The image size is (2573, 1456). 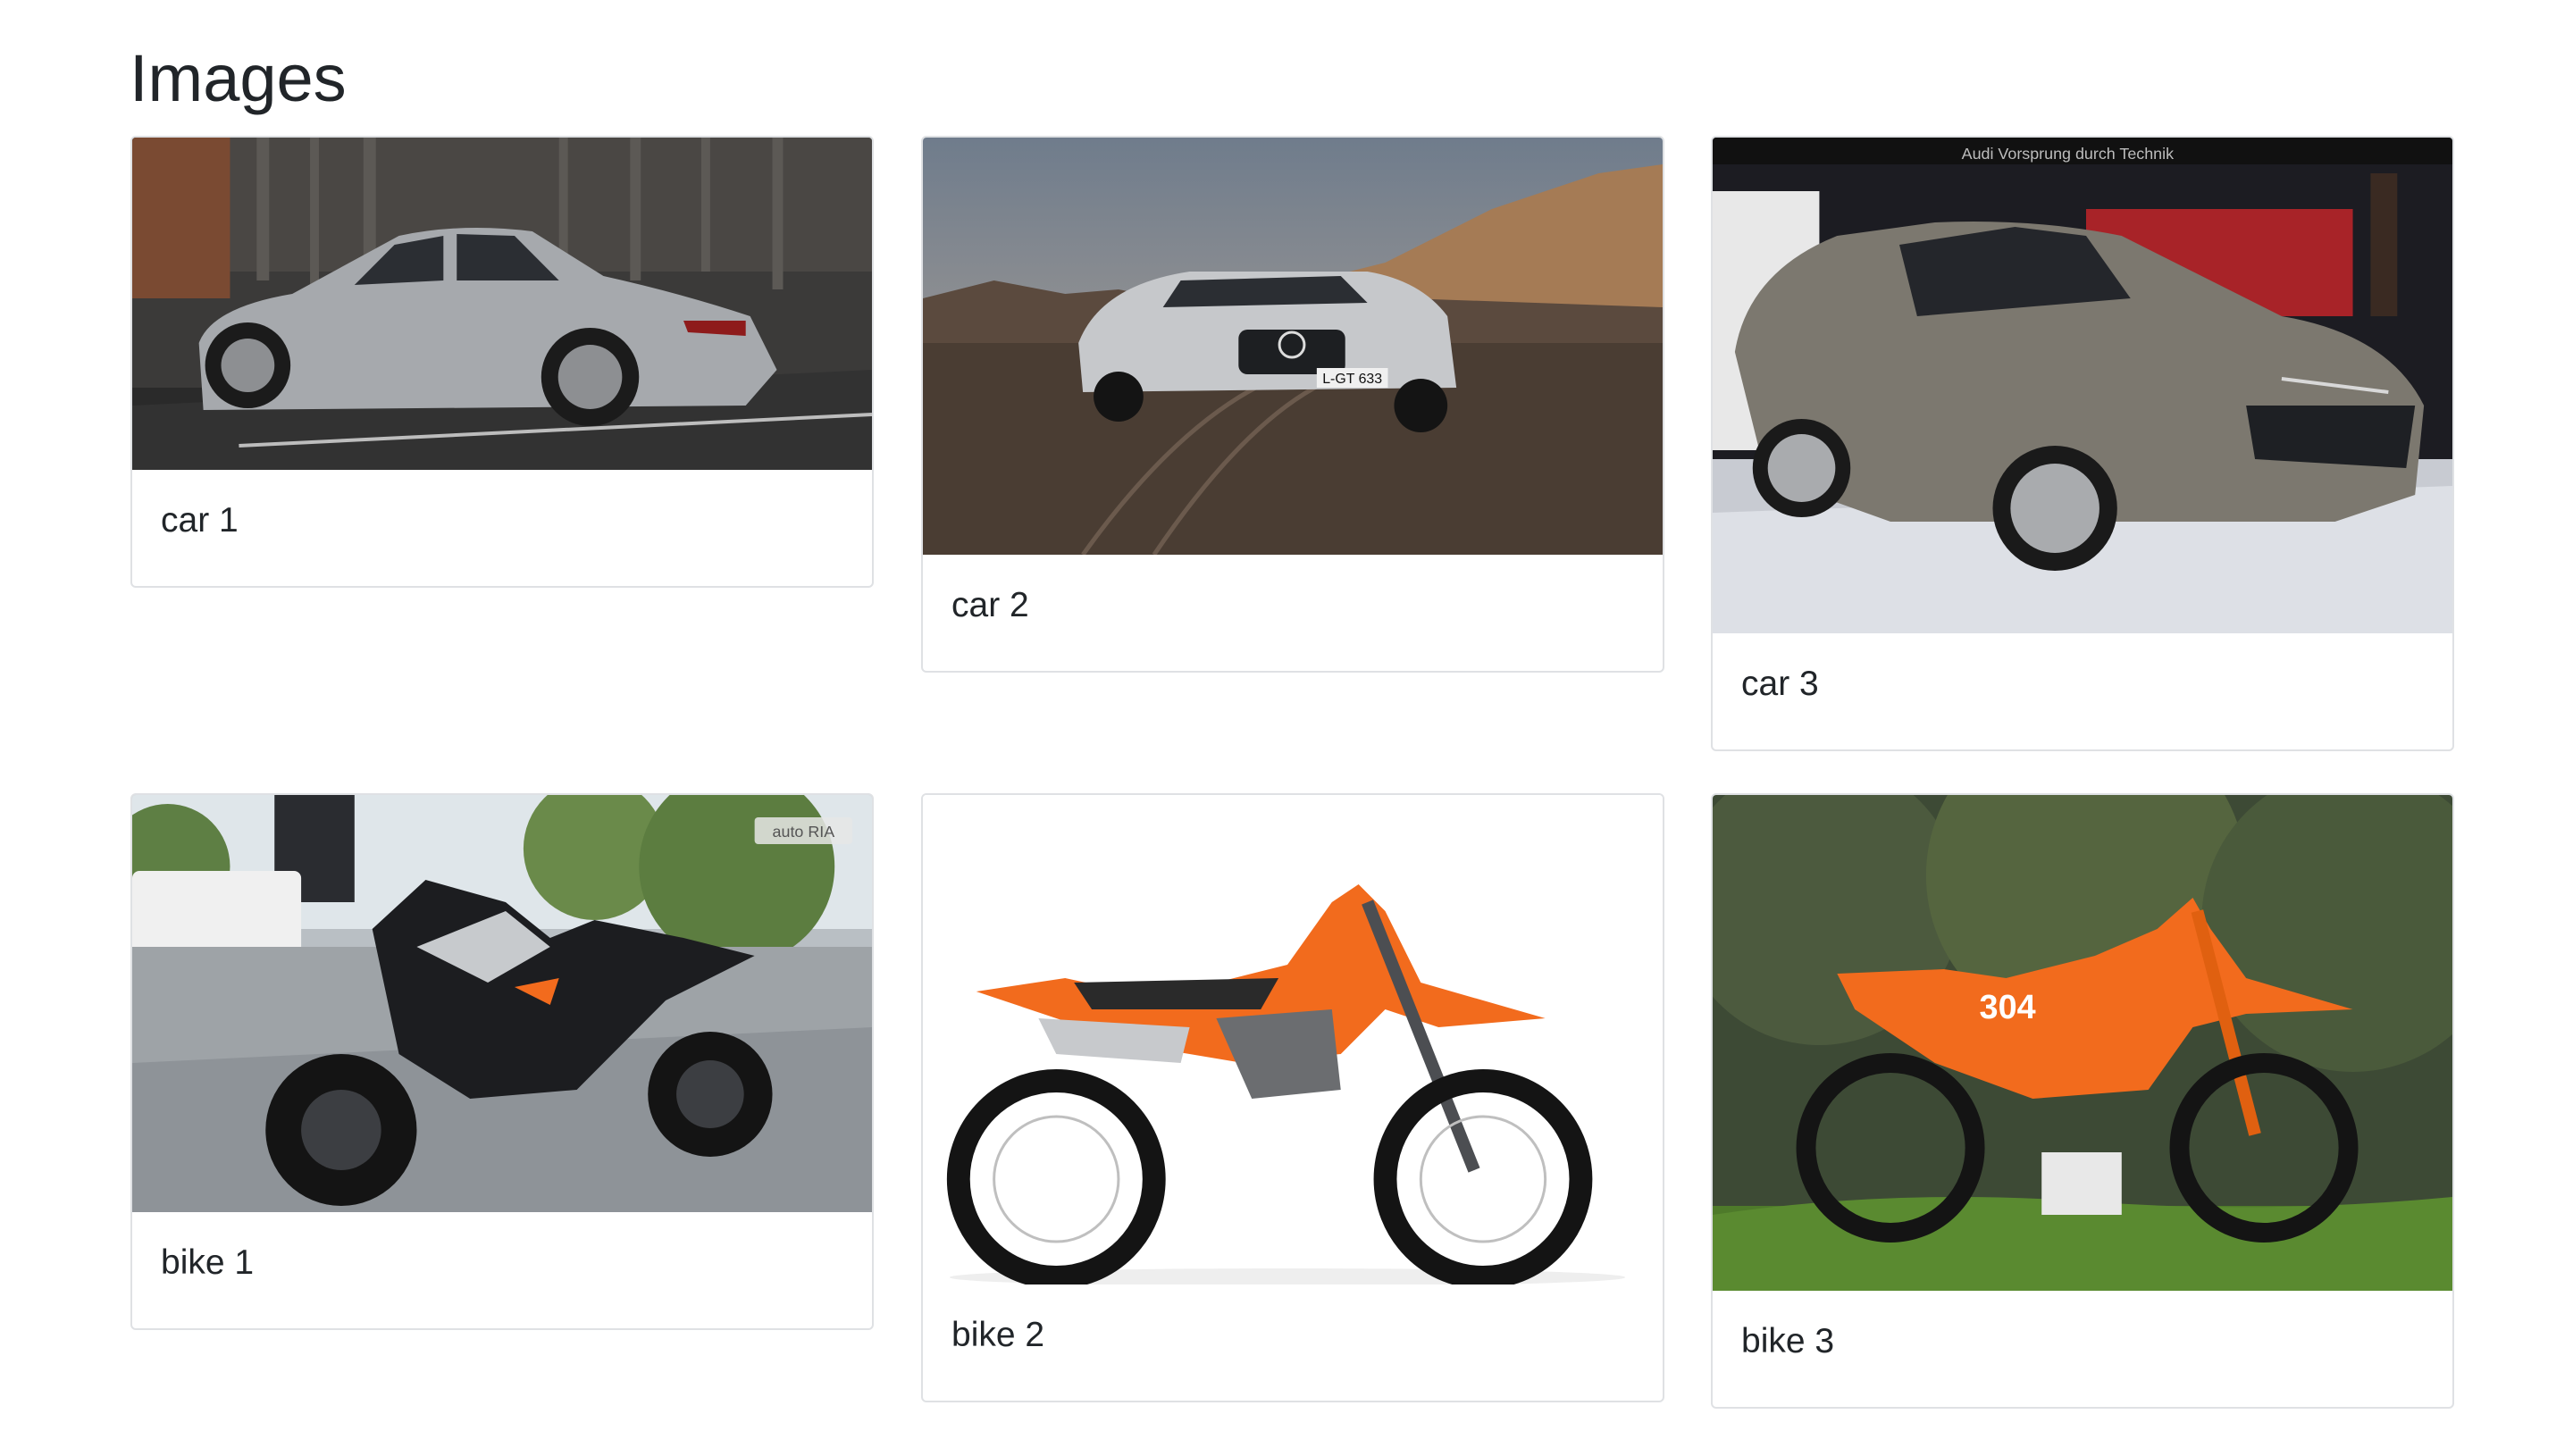 What do you see at coordinates (998, 1335) in the screenshot?
I see `card-title-bike-2: bike 2` at bounding box center [998, 1335].